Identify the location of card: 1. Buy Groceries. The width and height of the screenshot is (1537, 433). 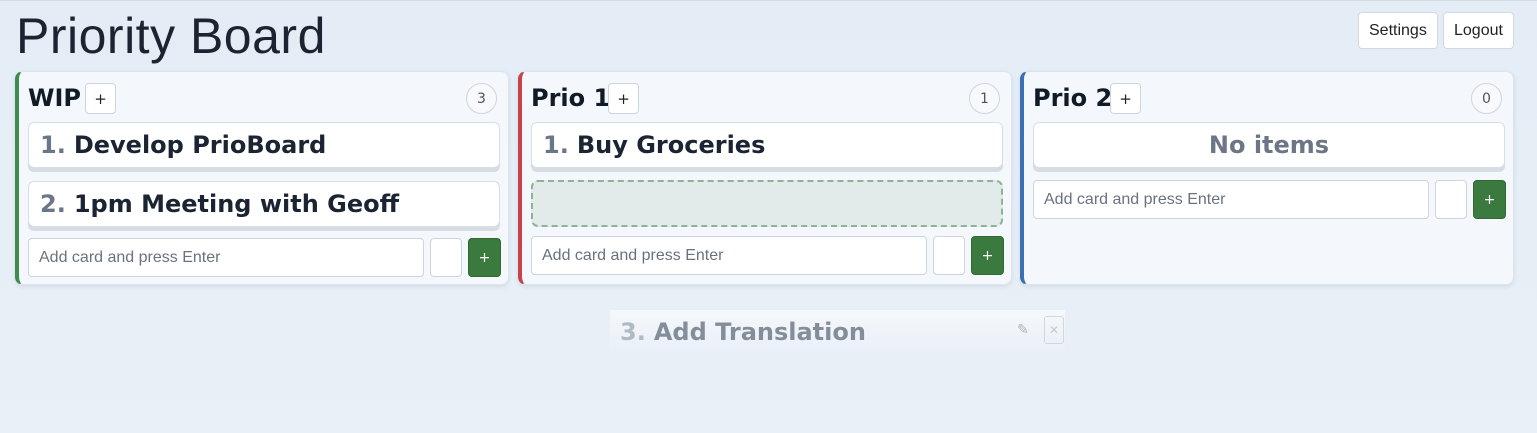
(767, 145).